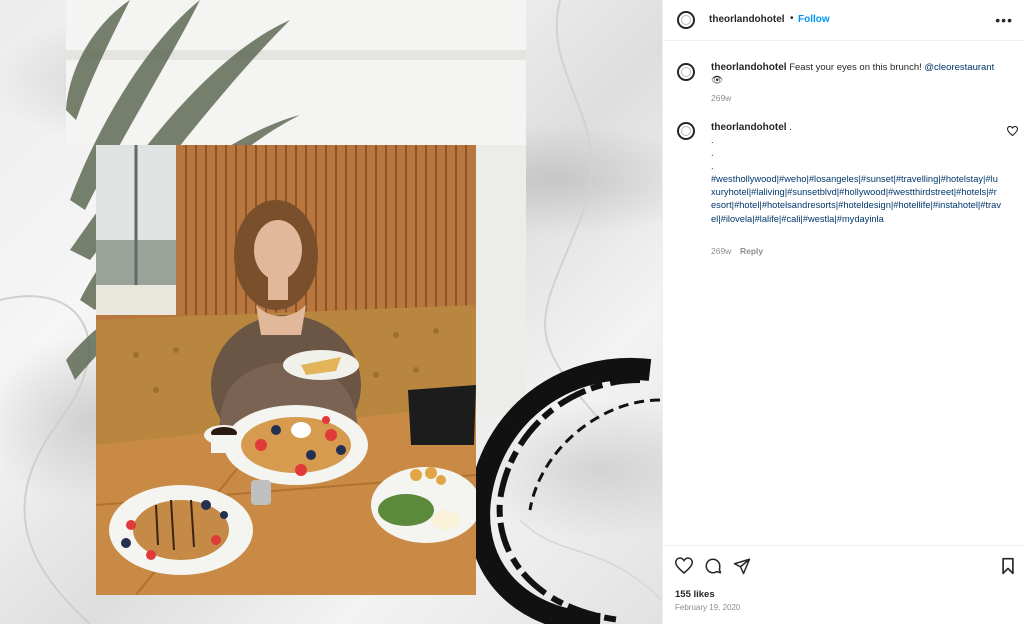  I want to click on header-username: theorlandohotel, so click(747, 19).